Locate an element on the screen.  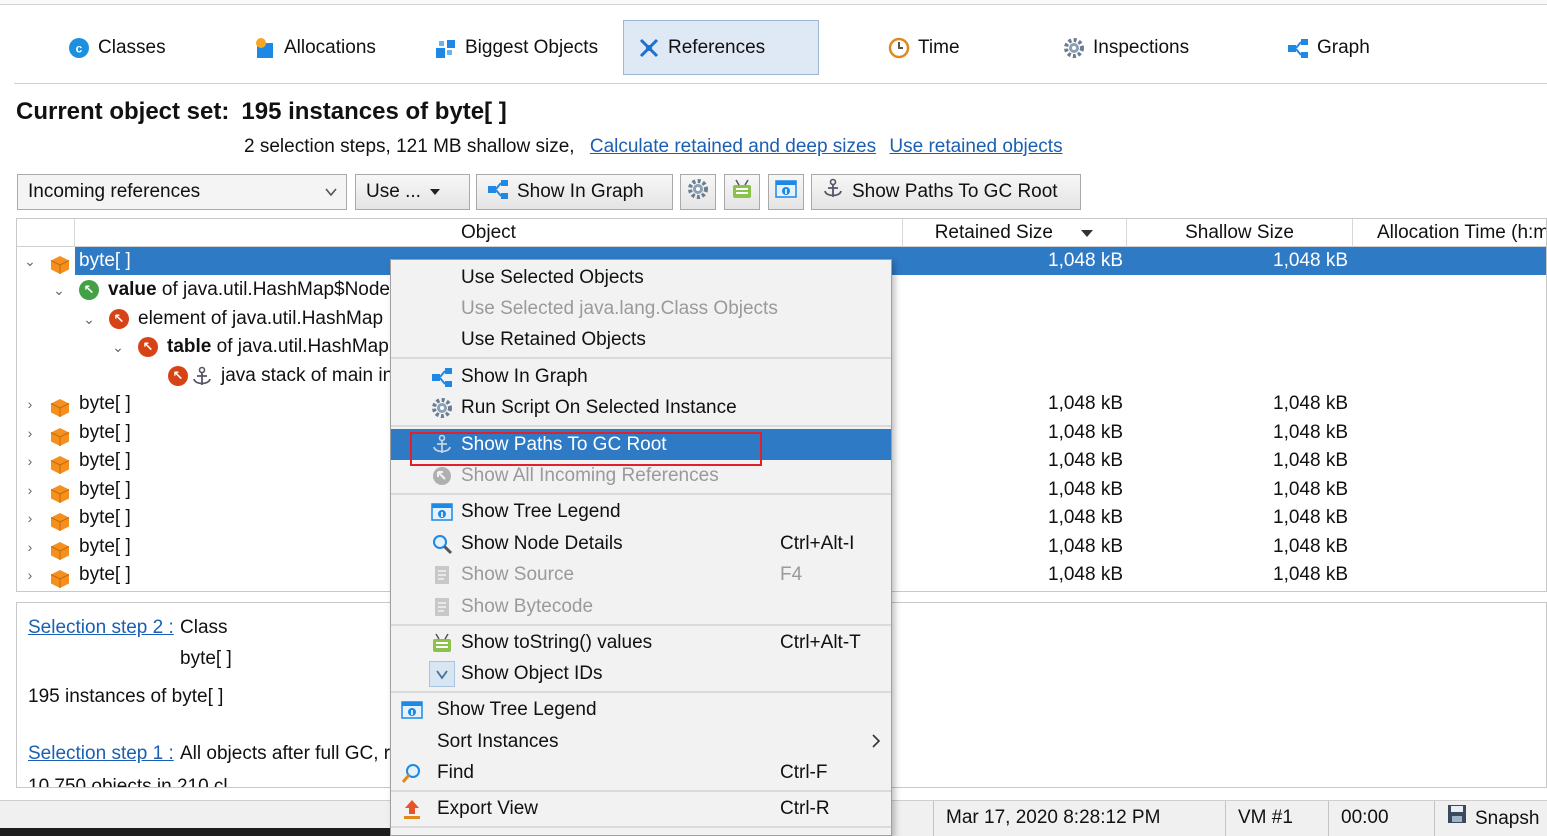
title-prefix: Current object set: is located at coordinates (123, 111).